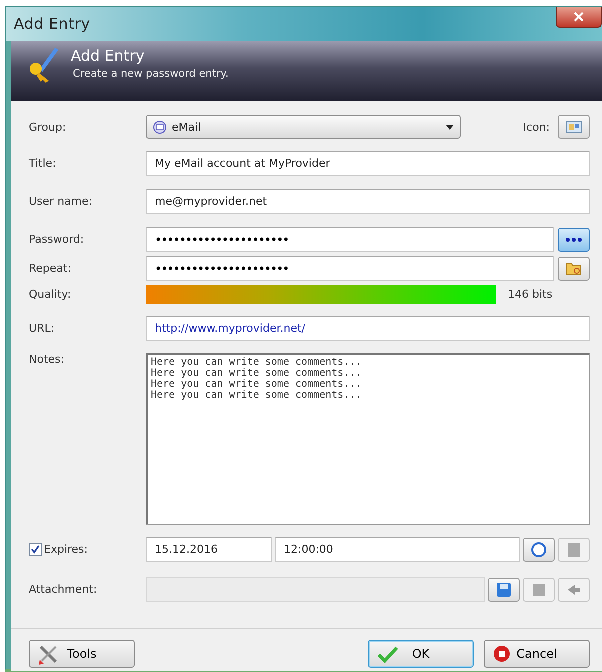 The height and width of the screenshot is (672, 602). Describe the element at coordinates (43, 163) in the screenshot. I see `field-label: Title:` at that location.